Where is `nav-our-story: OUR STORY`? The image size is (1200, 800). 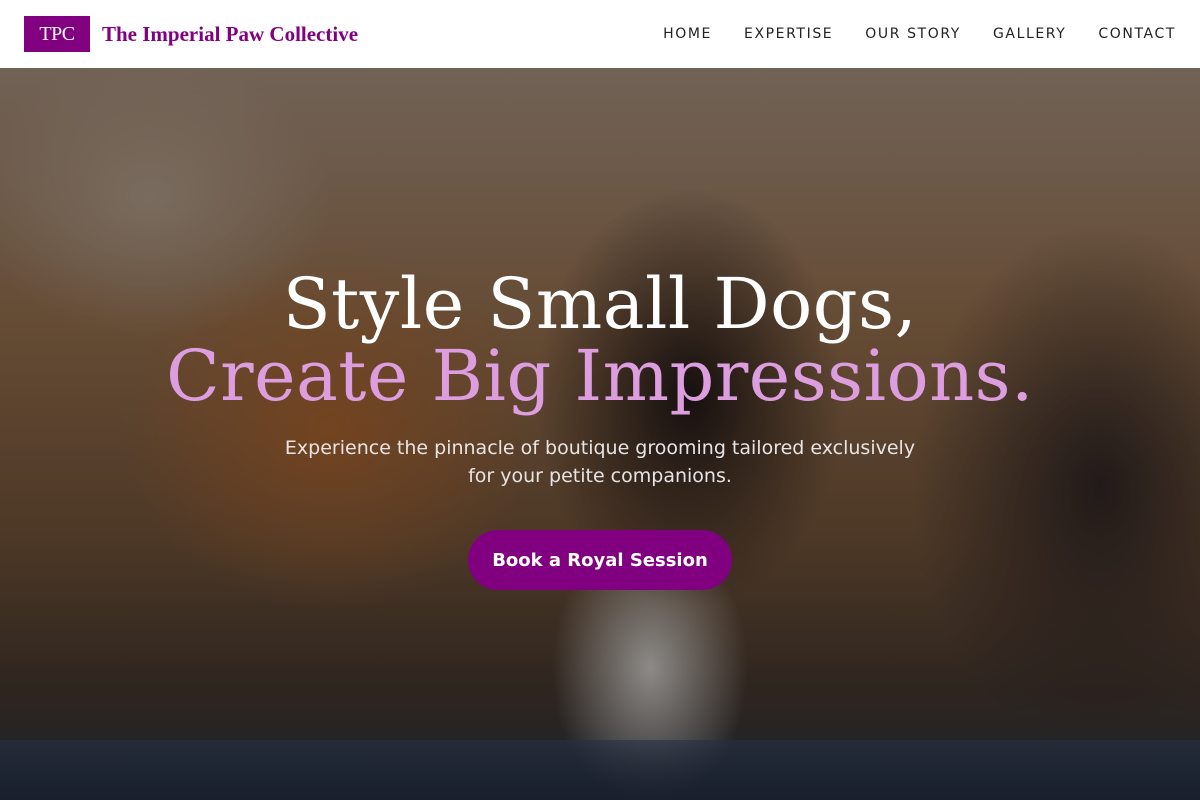
nav-our-story: OUR STORY is located at coordinates (913, 34).